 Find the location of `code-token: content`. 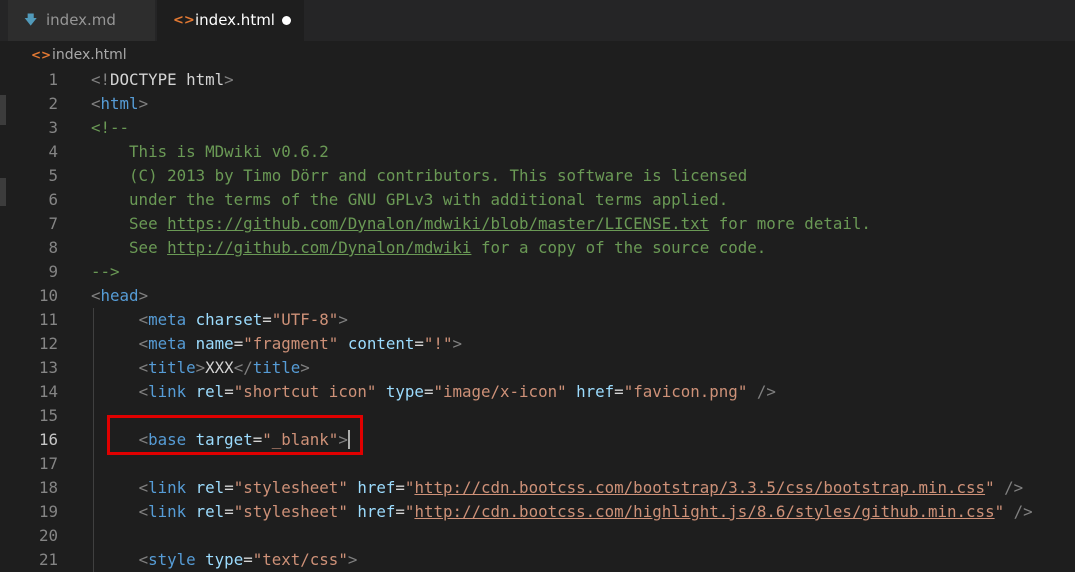

code-token: content is located at coordinates (381, 343).